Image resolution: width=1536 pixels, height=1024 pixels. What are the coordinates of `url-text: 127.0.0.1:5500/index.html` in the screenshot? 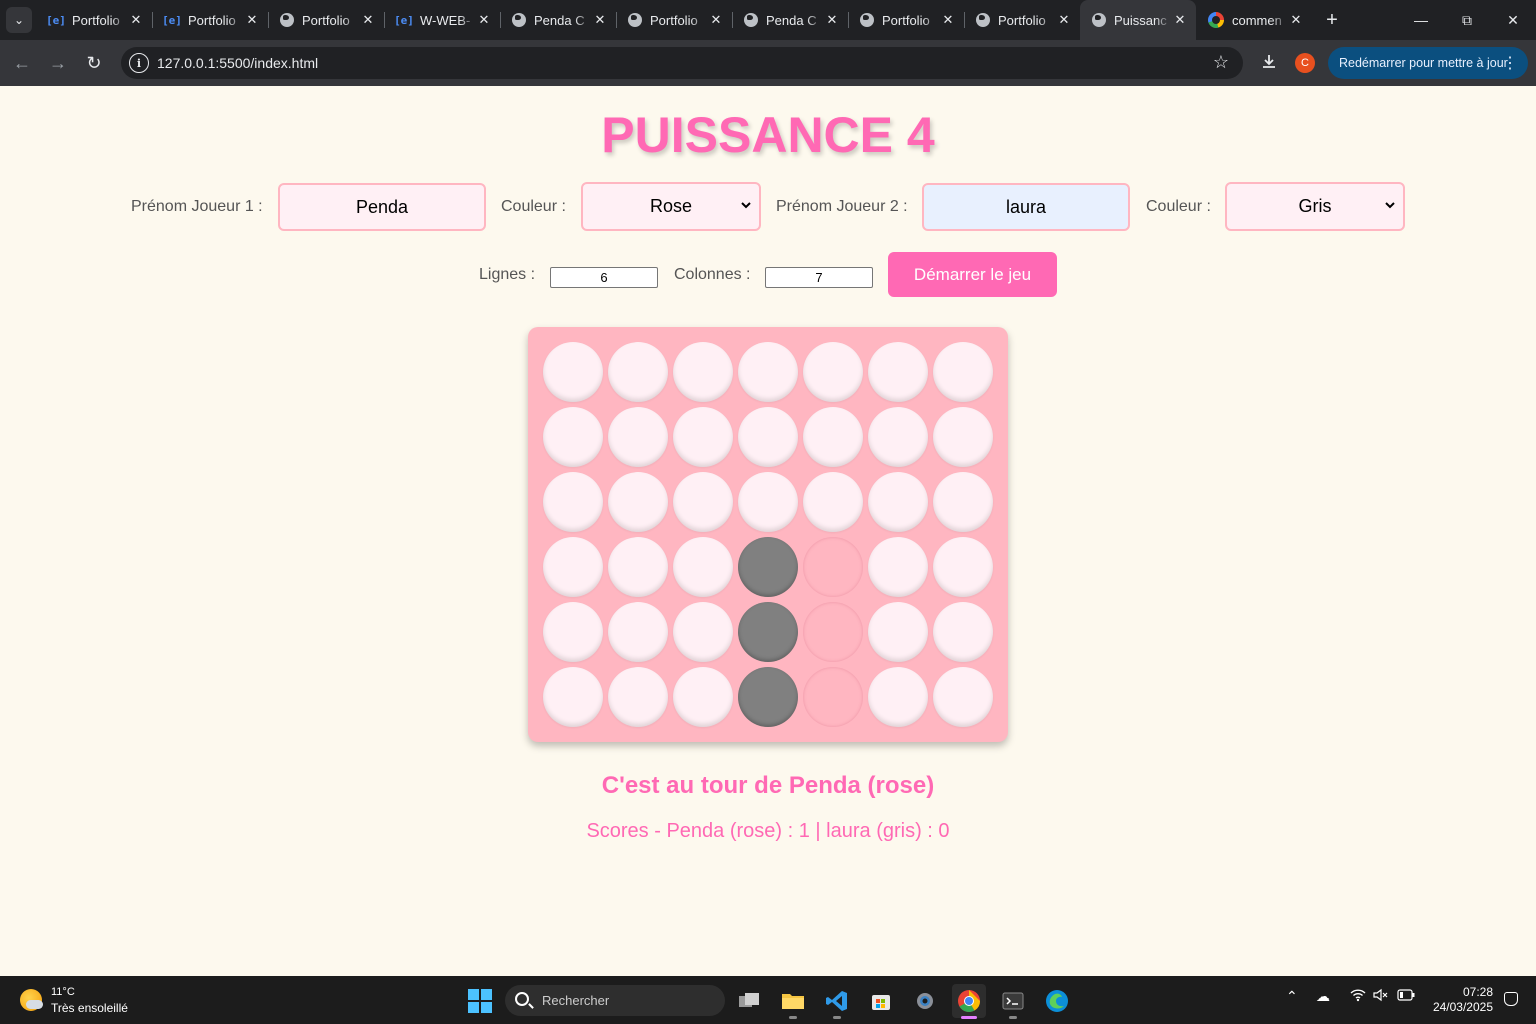 It's located at (237, 63).